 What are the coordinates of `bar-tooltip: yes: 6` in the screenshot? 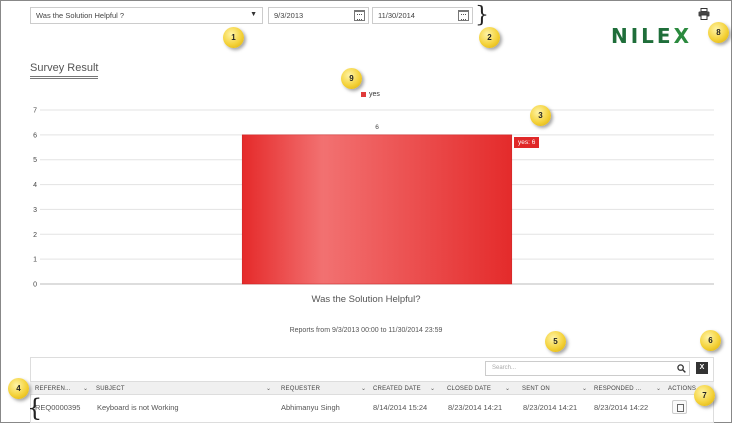 It's located at (527, 142).